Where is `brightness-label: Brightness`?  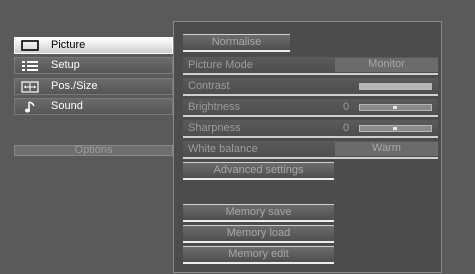
brightness-label: Brightness is located at coordinates (214, 107).